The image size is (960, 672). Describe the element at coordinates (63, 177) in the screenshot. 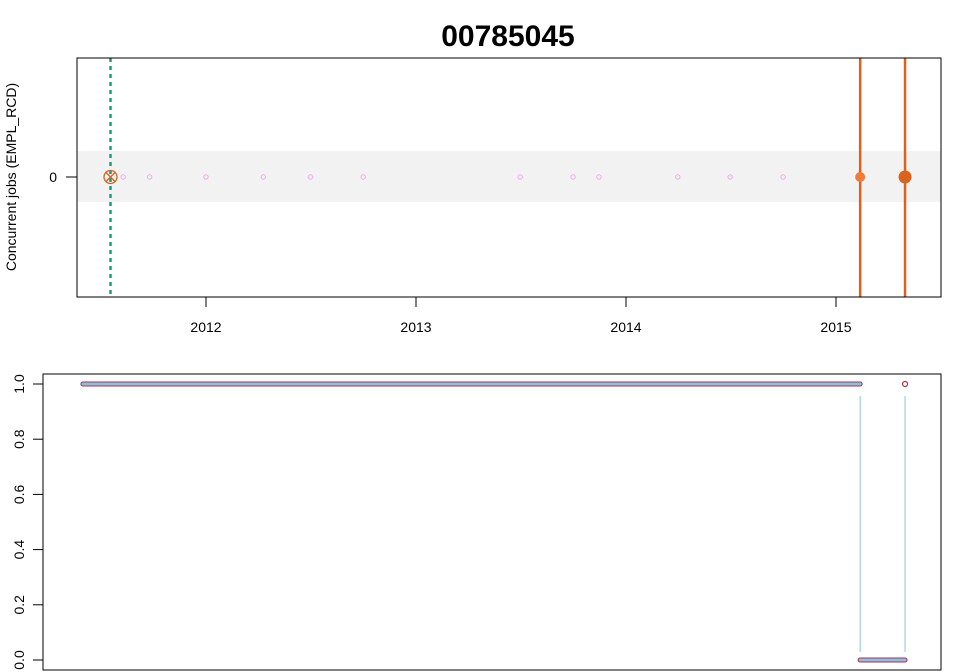

I see `y-axis: 0` at that location.